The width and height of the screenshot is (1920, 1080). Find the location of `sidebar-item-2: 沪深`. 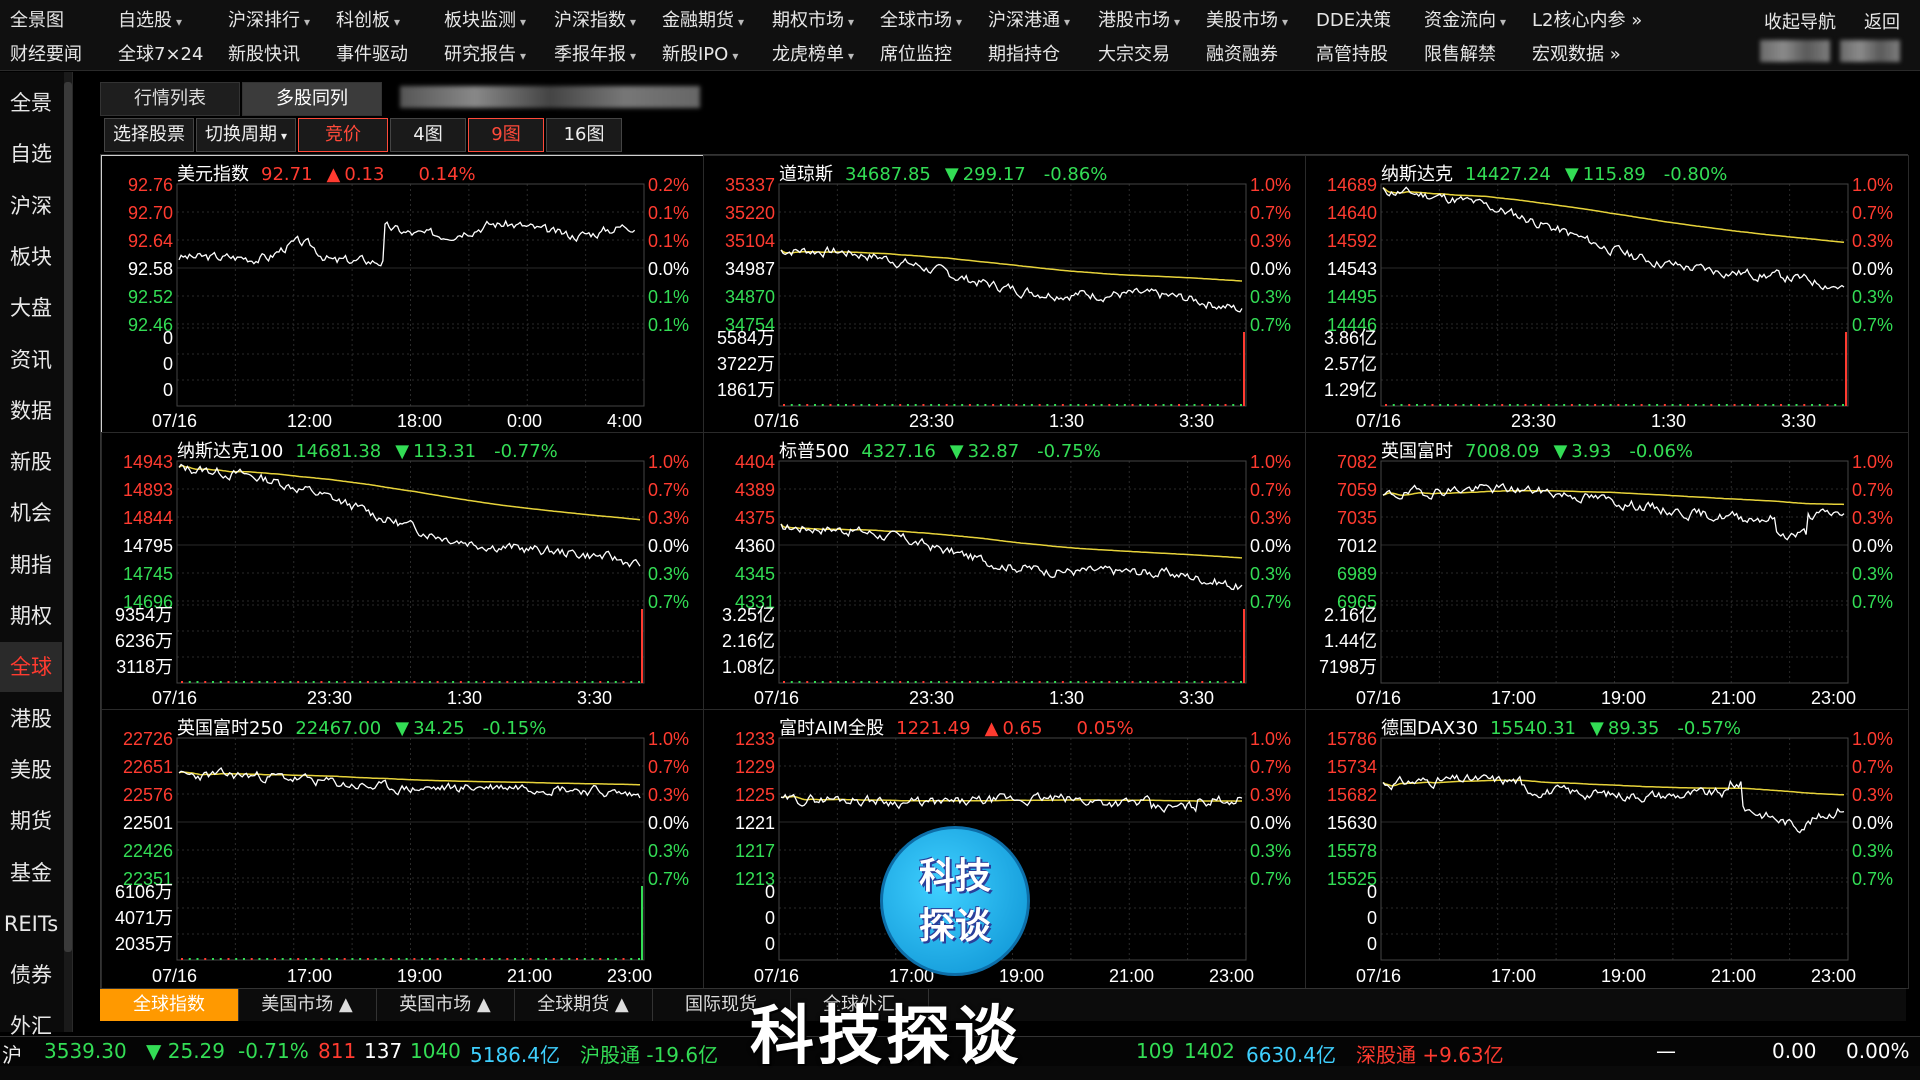

sidebar-item-2: 沪深 is located at coordinates (31, 206).